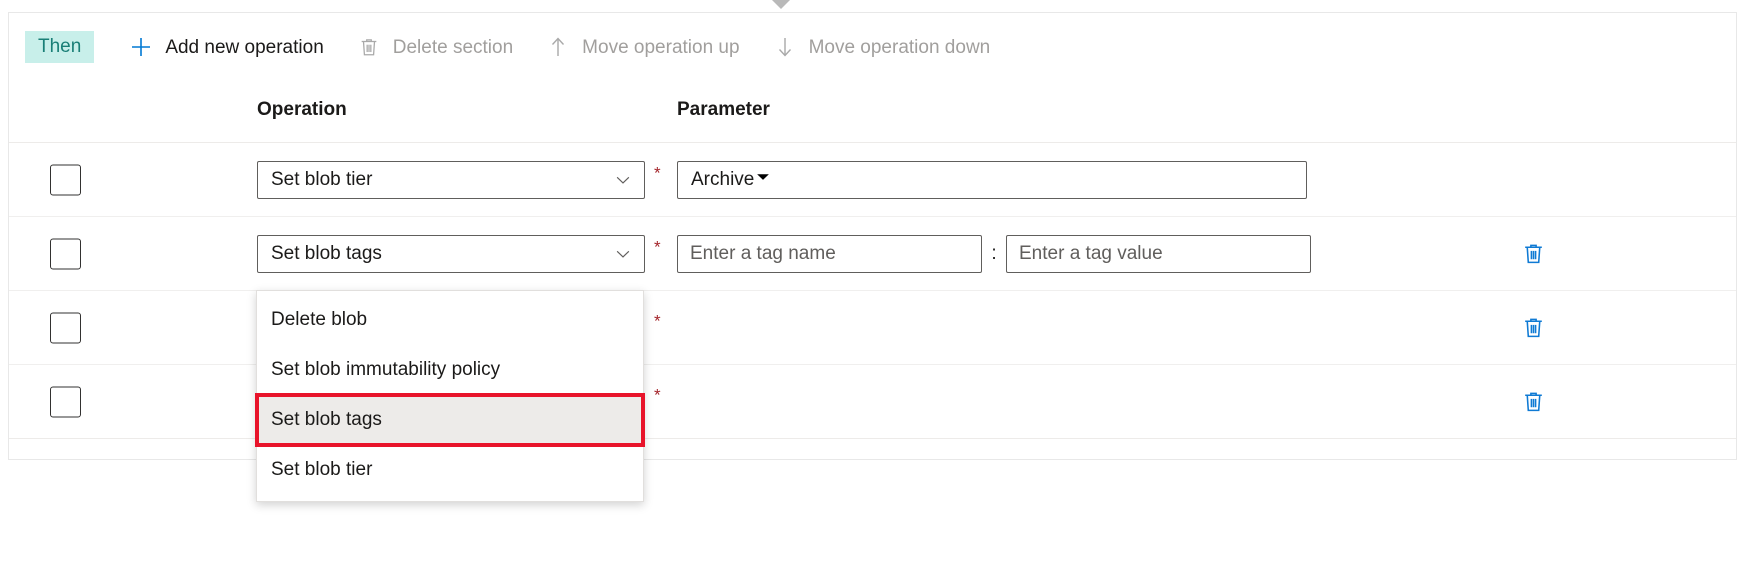 The width and height of the screenshot is (1746, 565). What do you see at coordinates (302, 109) in the screenshot?
I see `column-header-operation: Operation` at bounding box center [302, 109].